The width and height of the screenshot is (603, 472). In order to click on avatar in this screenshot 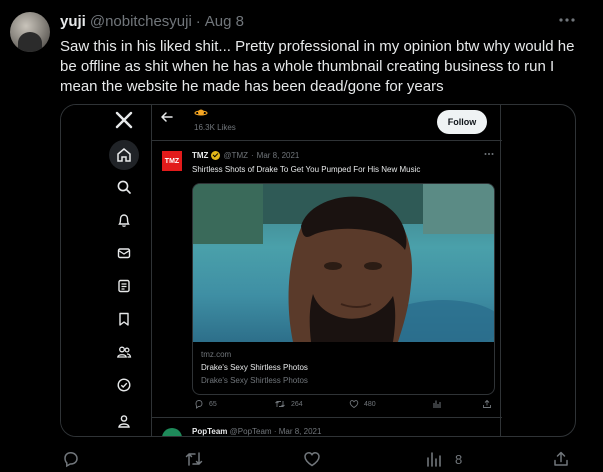, I will do `click(30, 32)`.